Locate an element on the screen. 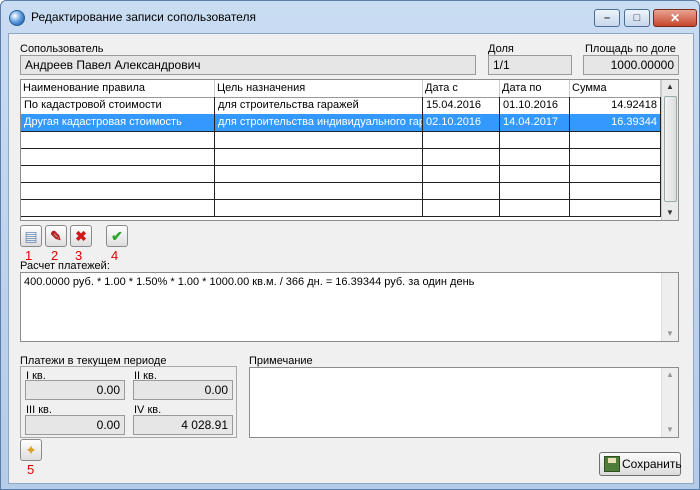 The height and width of the screenshot is (490, 700). checkmark-icon: ✔ is located at coordinates (117, 236).